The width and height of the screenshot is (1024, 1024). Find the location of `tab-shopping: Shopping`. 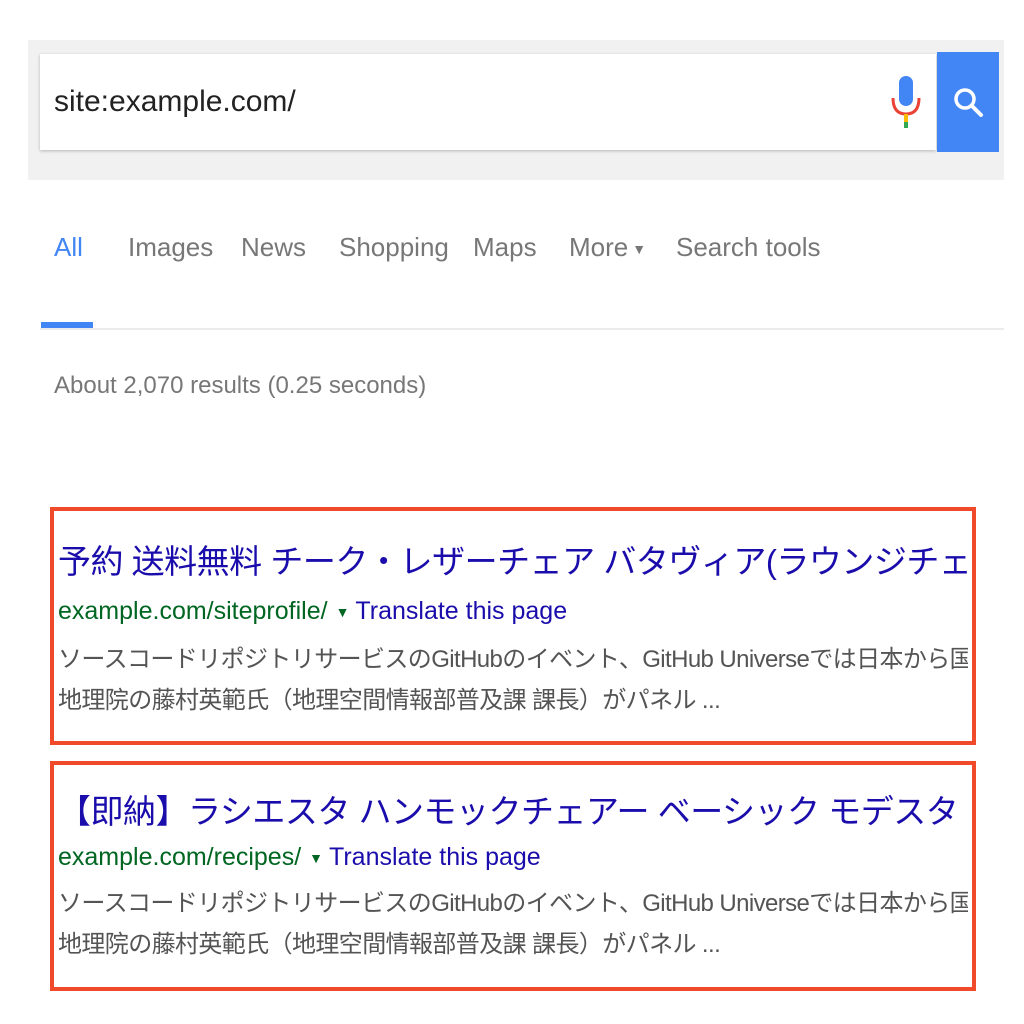

tab-shopping: Shopping is located at coordinates (394, 247).